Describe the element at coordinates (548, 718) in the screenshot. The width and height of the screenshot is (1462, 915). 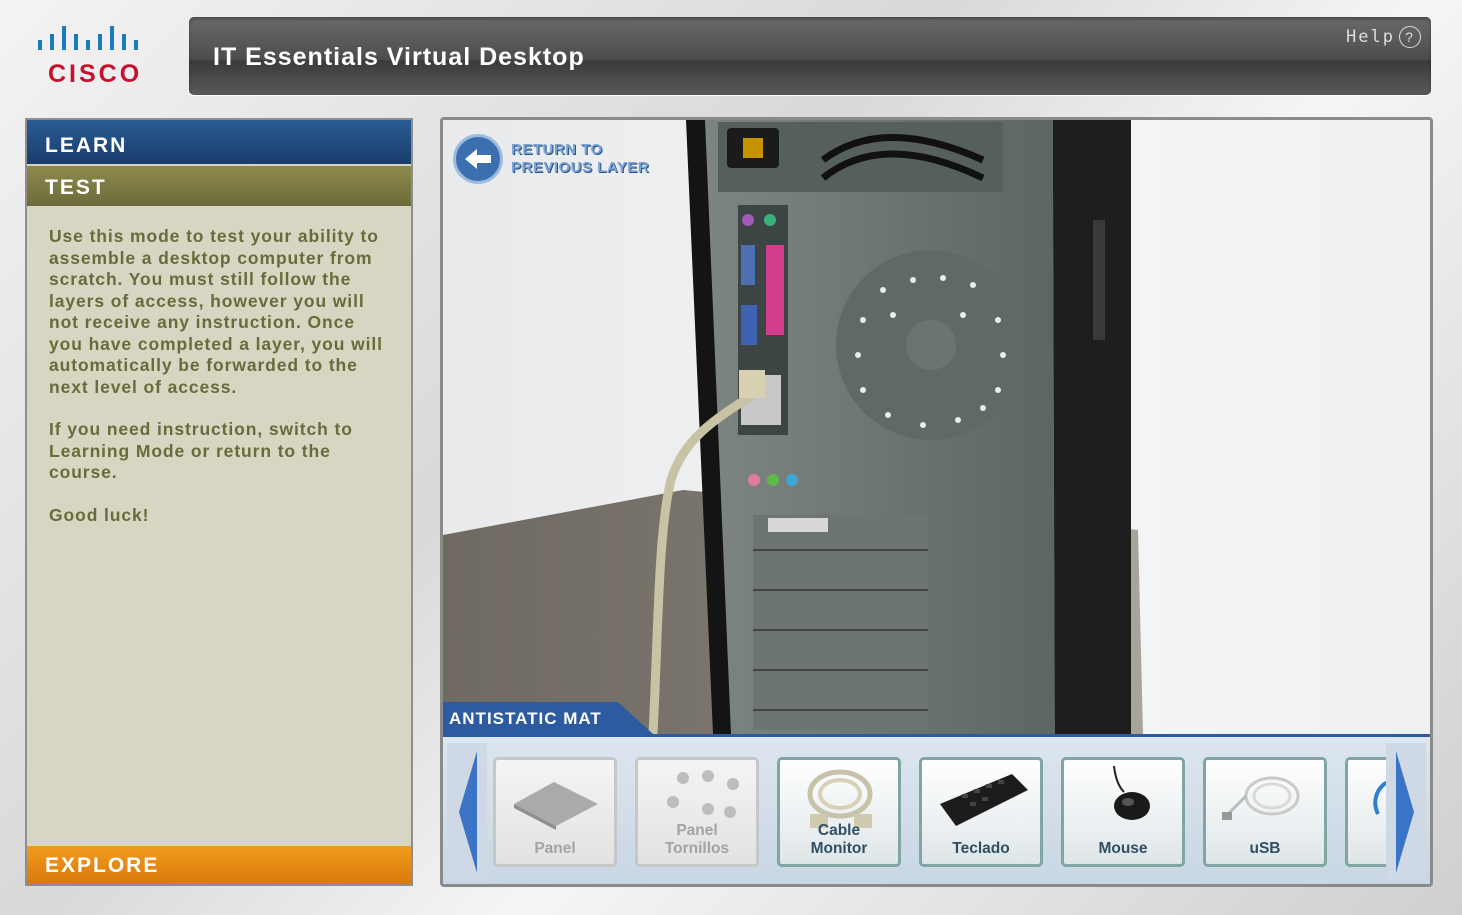
I see `location-label: ANTISTATIC MAT` at that location.